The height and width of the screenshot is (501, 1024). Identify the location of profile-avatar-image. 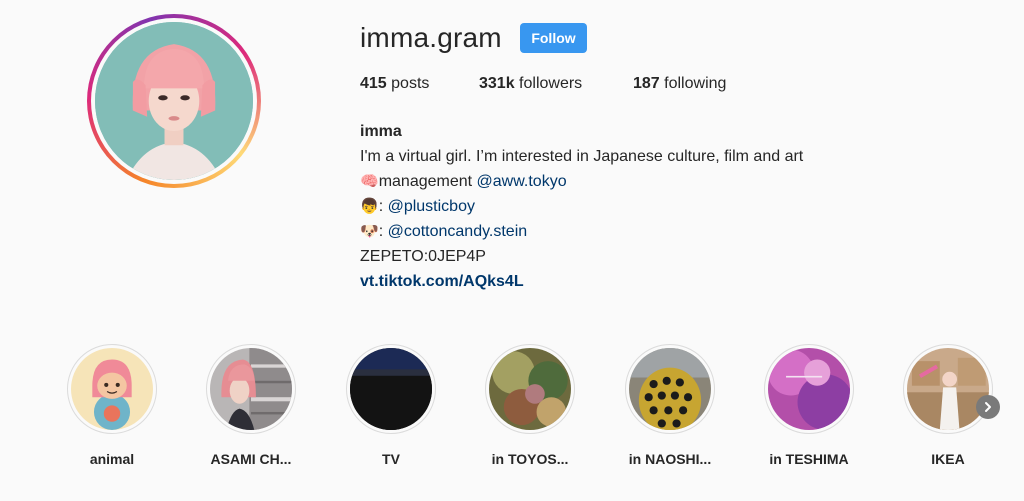
(174, 101).